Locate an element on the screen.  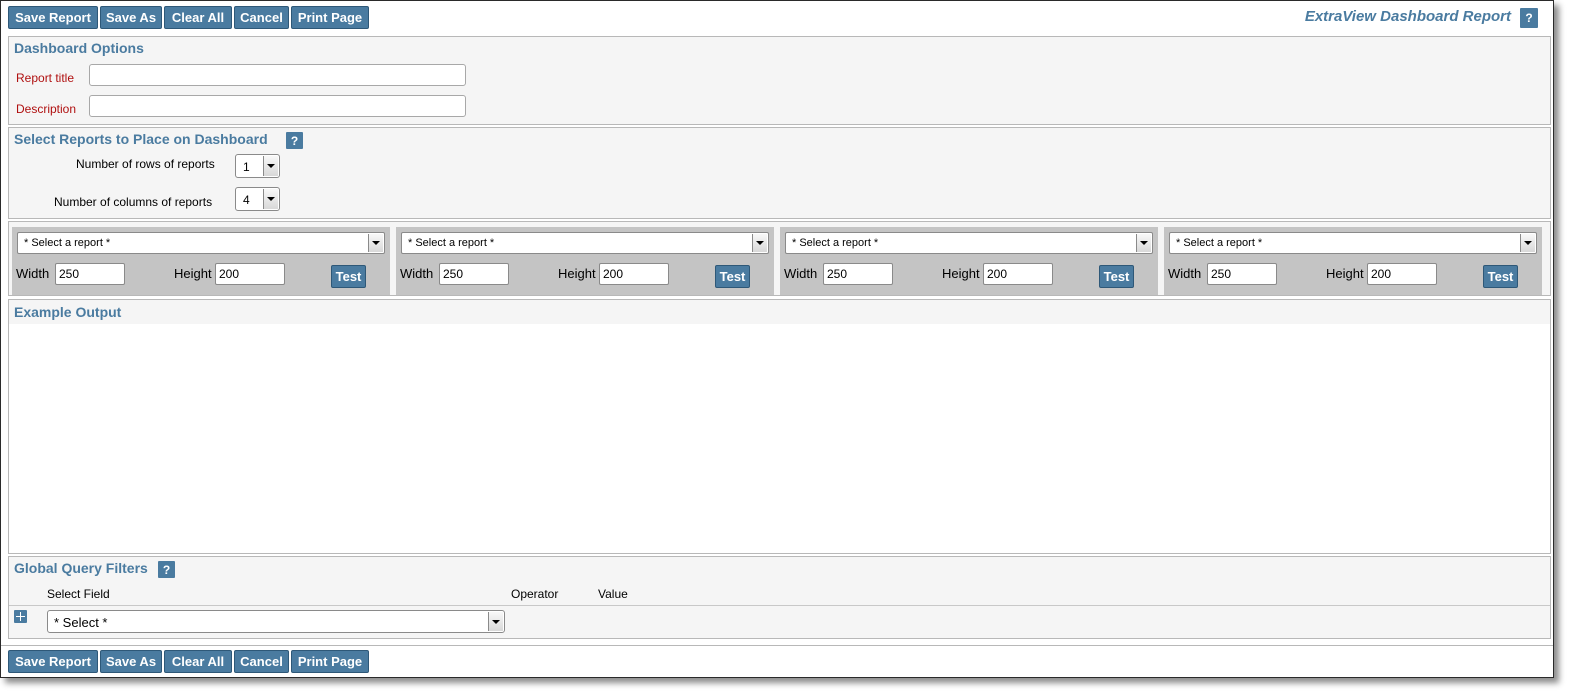
section-title: Global Query Filters is located at coordinates (81, 568).